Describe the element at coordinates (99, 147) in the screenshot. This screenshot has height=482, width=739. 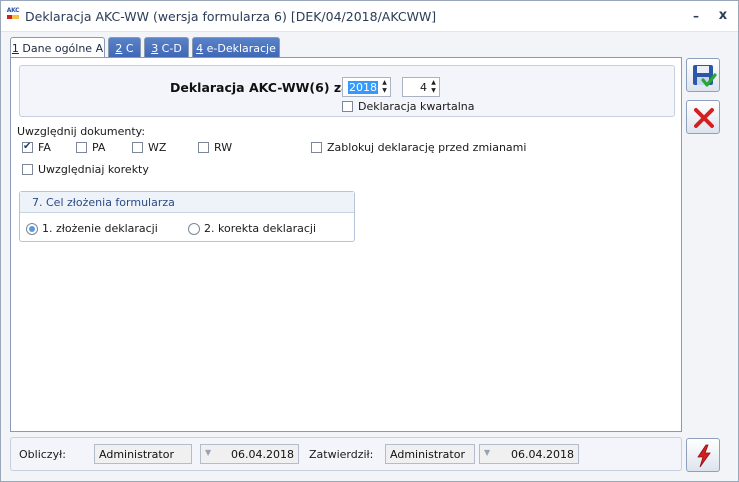
I see `pa-label: PA` at that location.